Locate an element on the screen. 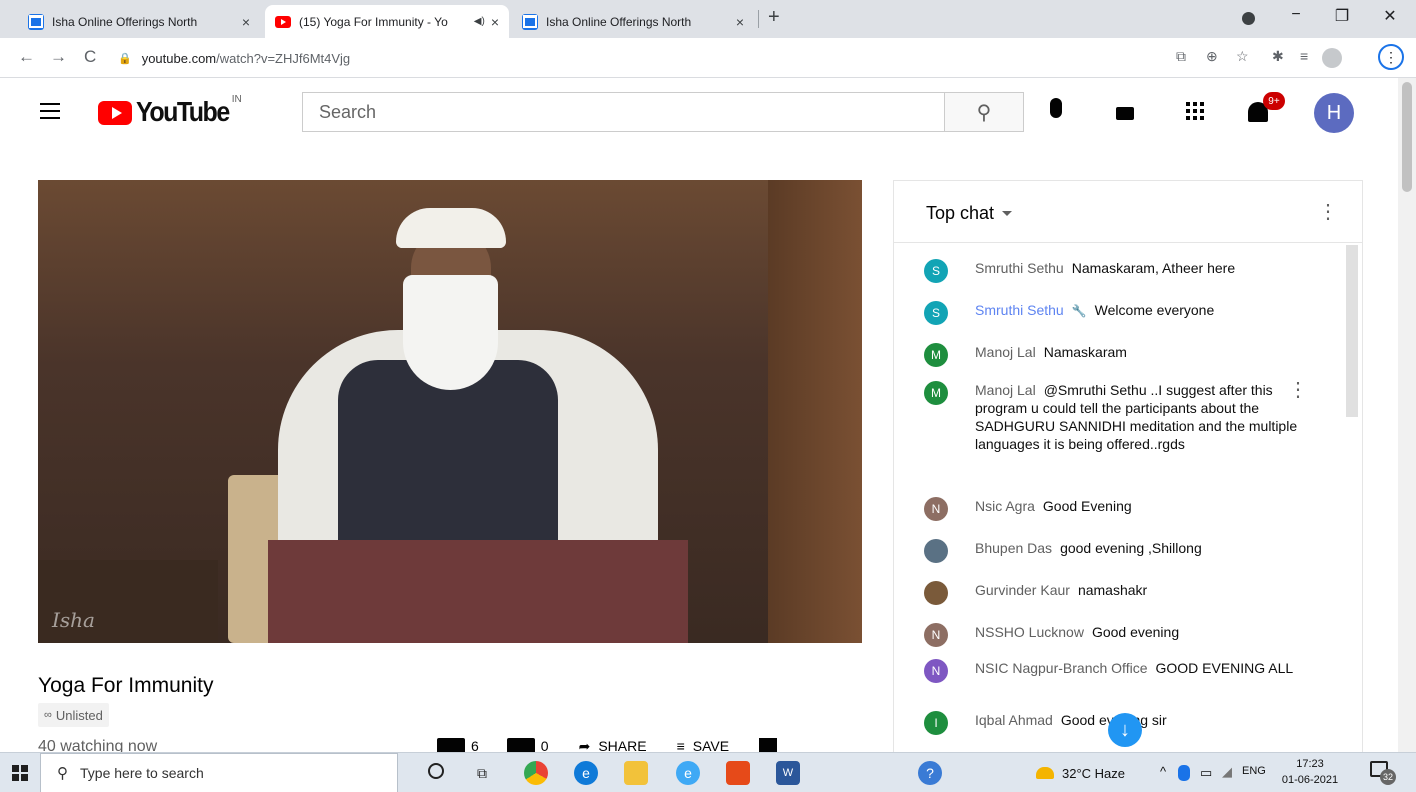 The width and height of the screenshot is (1416, 792). message-options-icon: ⋮ is located at coordinates (1298, 390).